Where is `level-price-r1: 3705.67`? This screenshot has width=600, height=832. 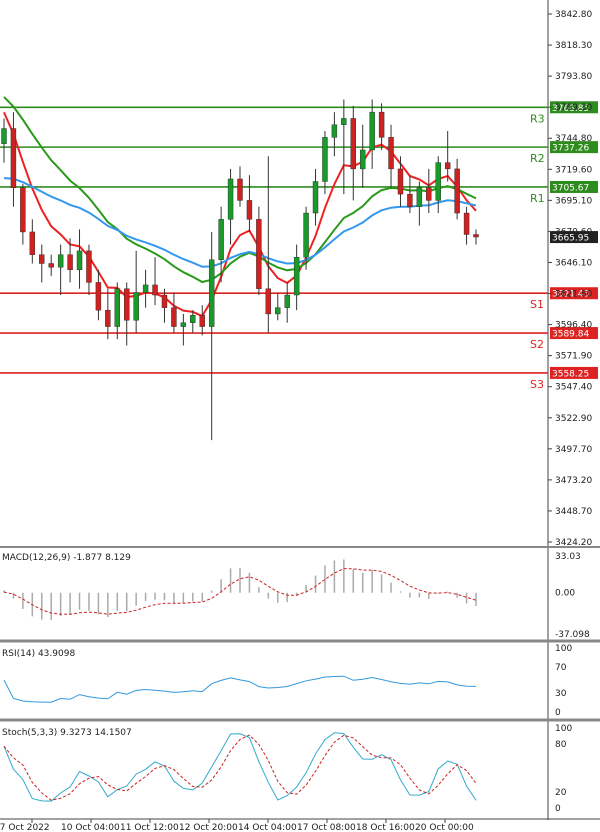
level-price-r1: 3705.67 is located at coordinates (570, 188).